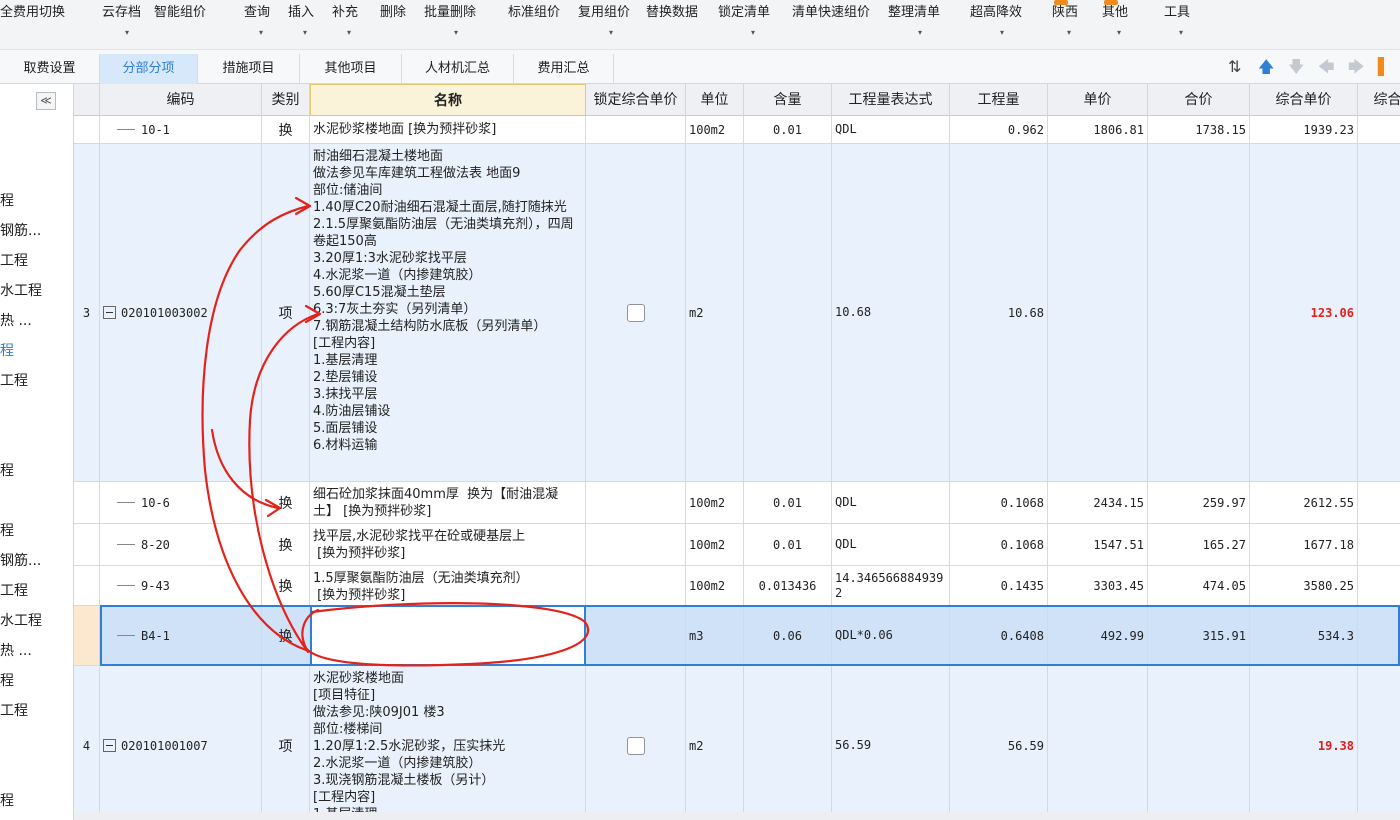 Image resolution: width=1400 pixels, height=820 pixels. What do you see at coordinates (456, 25) in the screenshot?
I see `toolbar-item-7: 批量删除 ▾` at bounding box center [456, 25].